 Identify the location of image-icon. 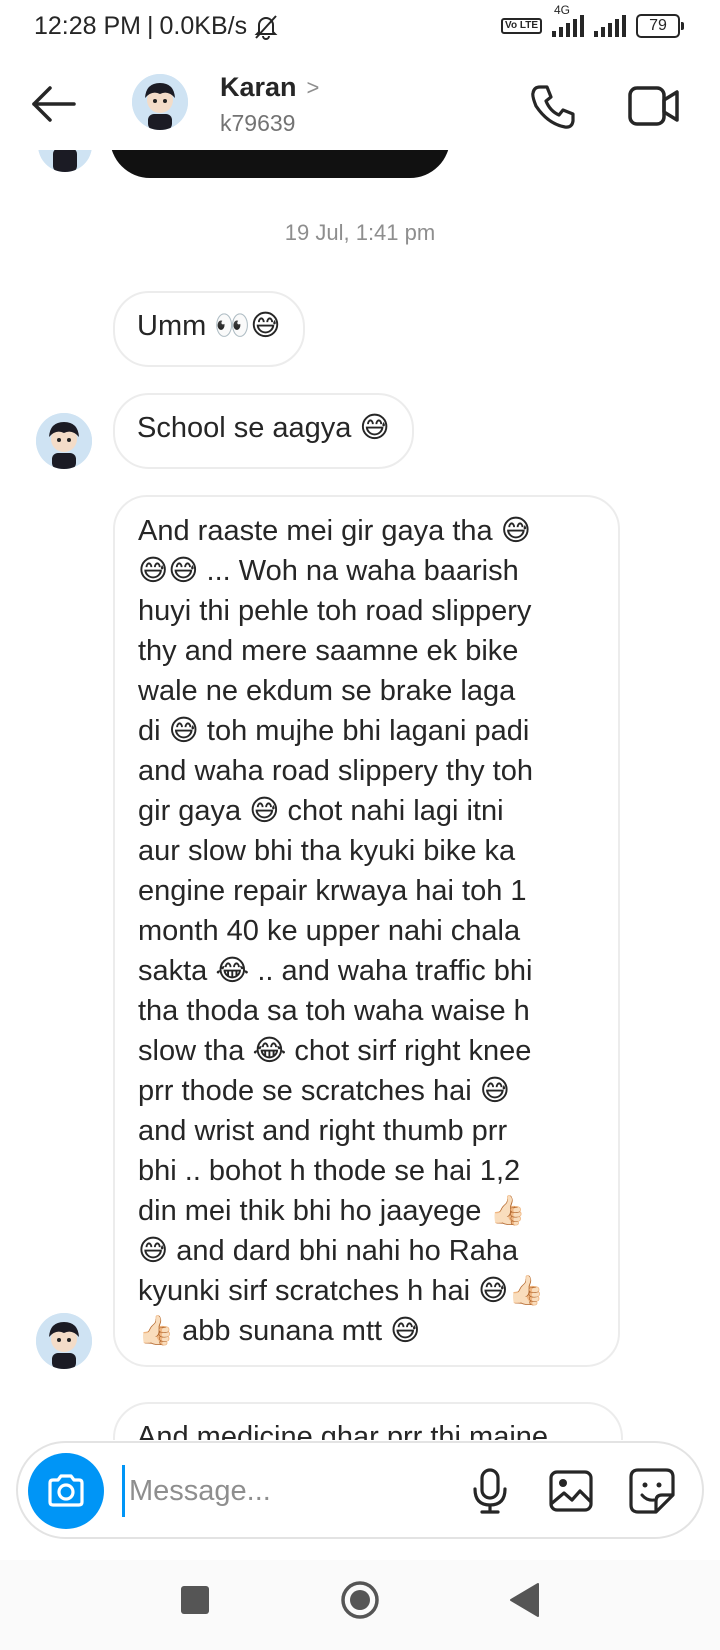
(571, 1491).